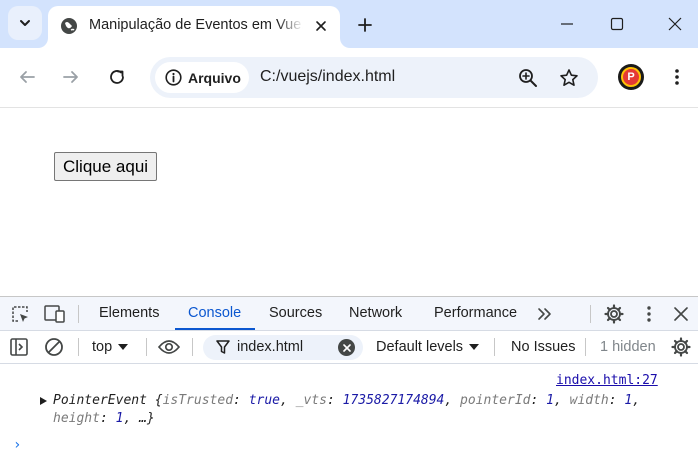  I want to click on log-prop-value: true, so click(264, 400).